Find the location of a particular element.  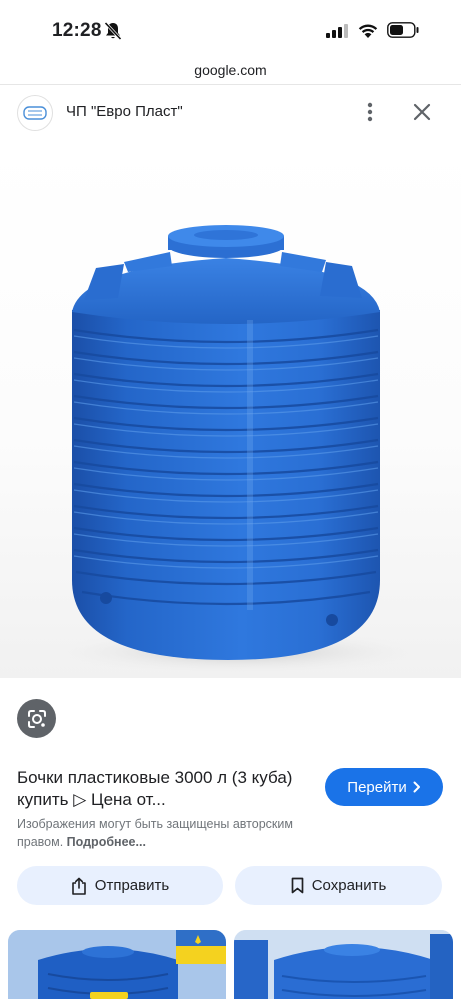

source-logo is located at coordinates (35, 113).